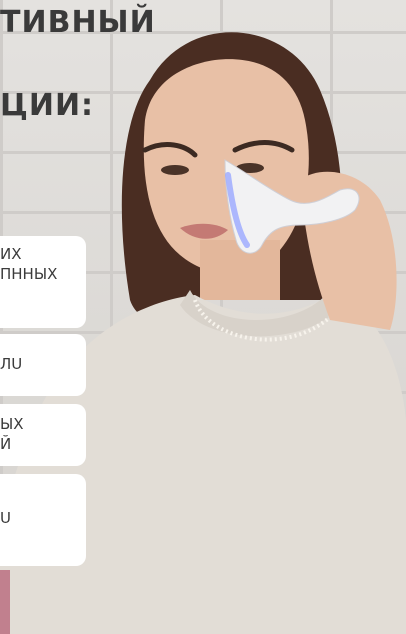 The height and width of the screenshot is (634, 406). I want to click on card-text: ИХ, so click(11, 254).